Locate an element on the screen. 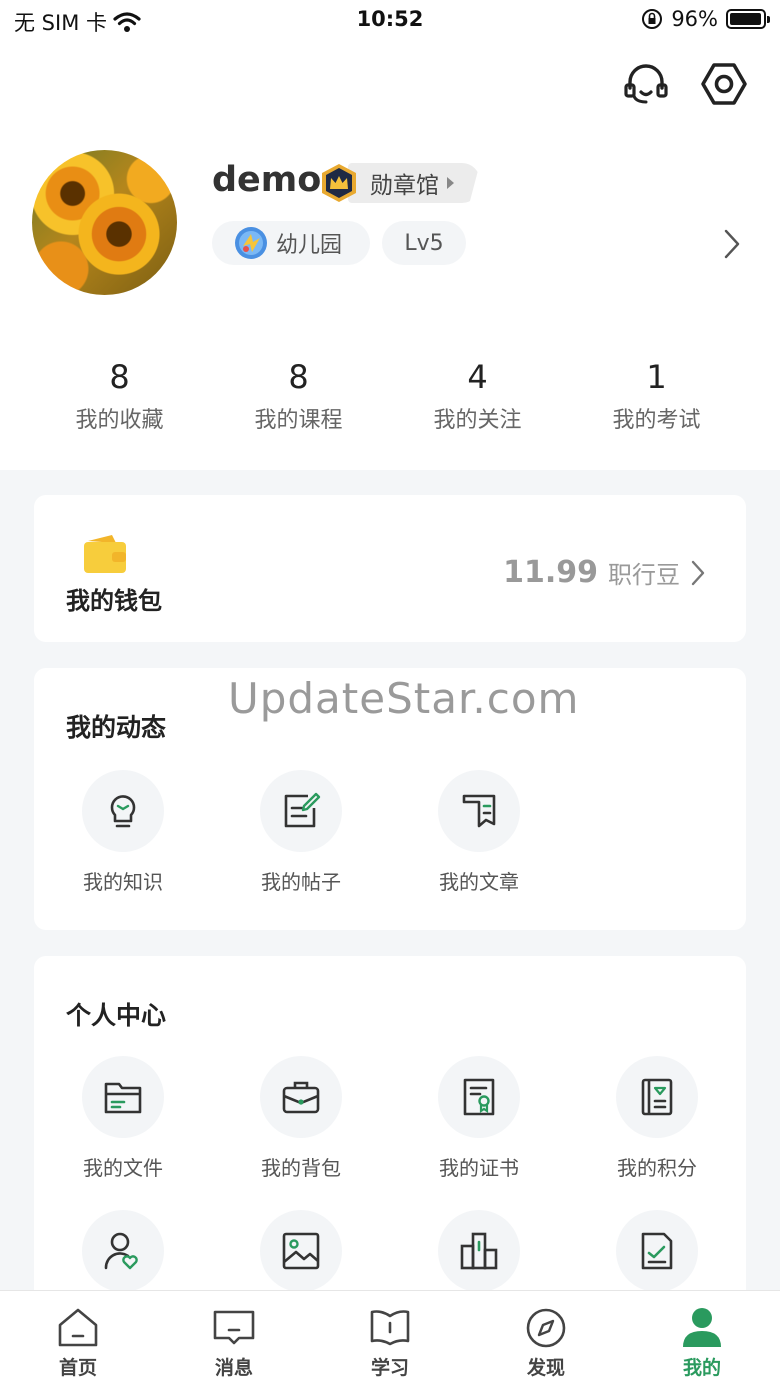 This screenshot has height=1387, width=780. tab-label: 学习 is located at coordinates (389, 1368).